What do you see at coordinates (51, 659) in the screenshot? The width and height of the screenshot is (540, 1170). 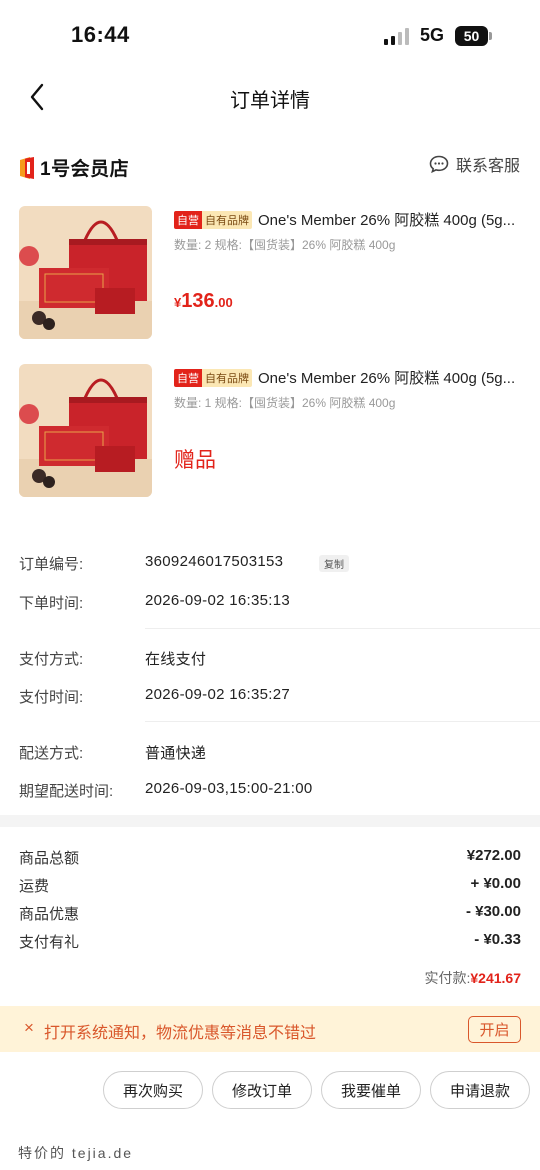 I see `payment-method-label: 支付方式:` at bounding box center [51, 659].